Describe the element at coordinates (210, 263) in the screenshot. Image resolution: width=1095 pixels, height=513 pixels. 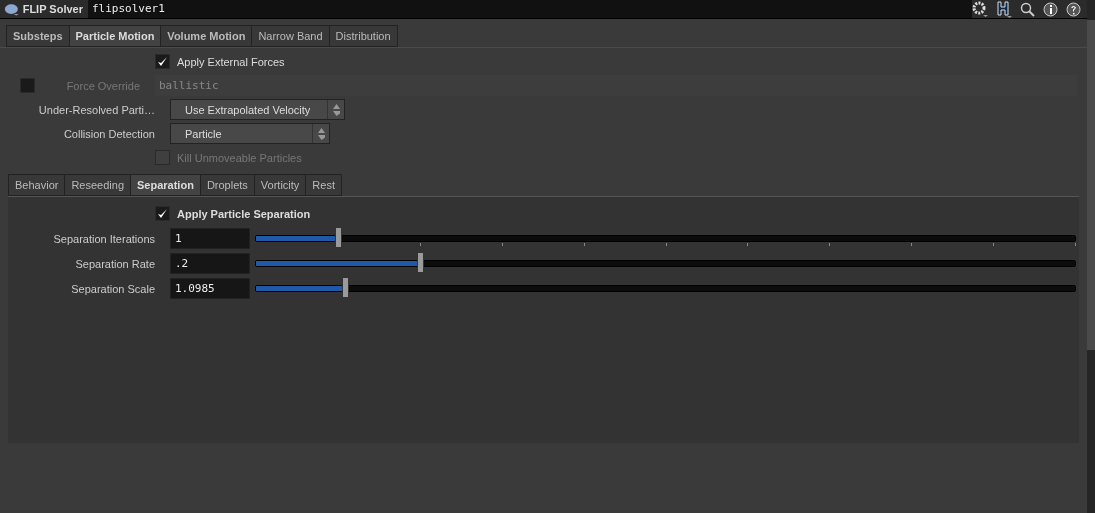
I see `number-field: .2` at that location.